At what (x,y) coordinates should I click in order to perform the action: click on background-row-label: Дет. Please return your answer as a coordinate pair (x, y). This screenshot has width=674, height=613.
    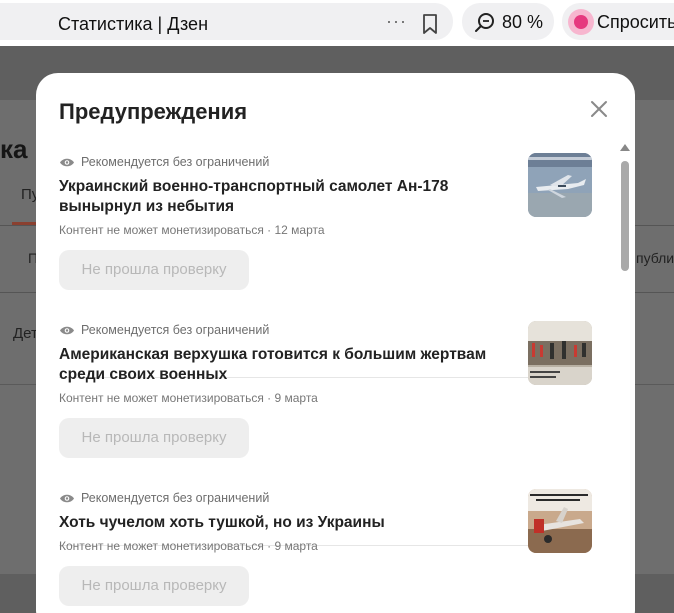
    Looking at the image, I should click on (25, 333).